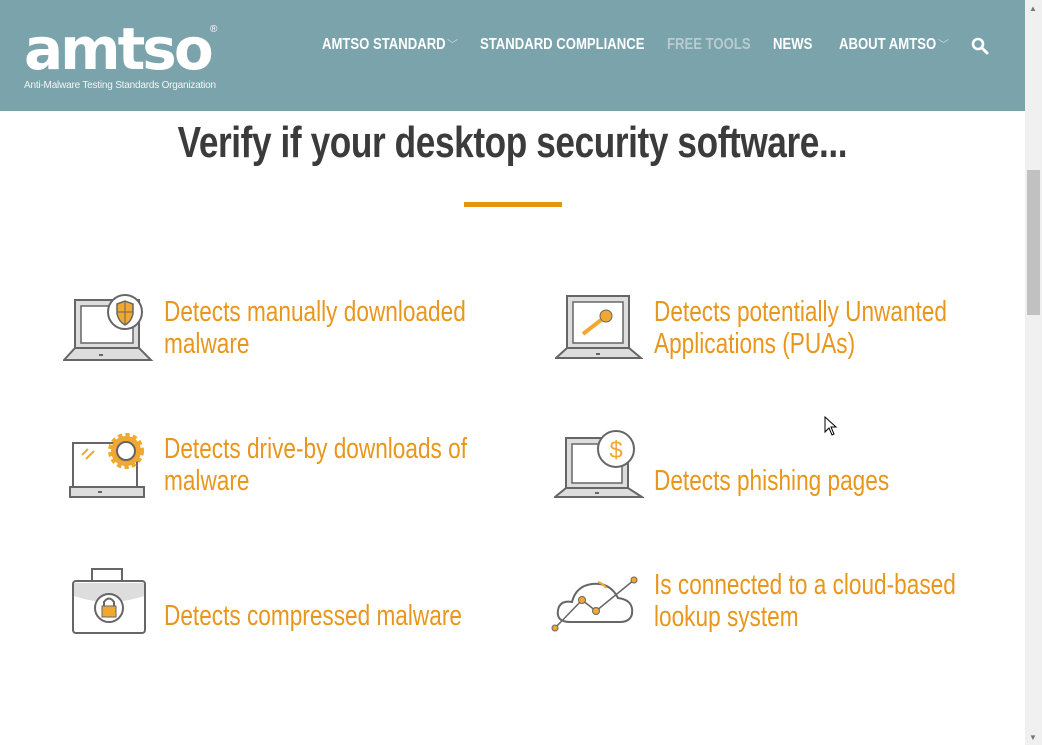 The image size is (1042, 745). I want to click on search-icon, so click(980, 46).